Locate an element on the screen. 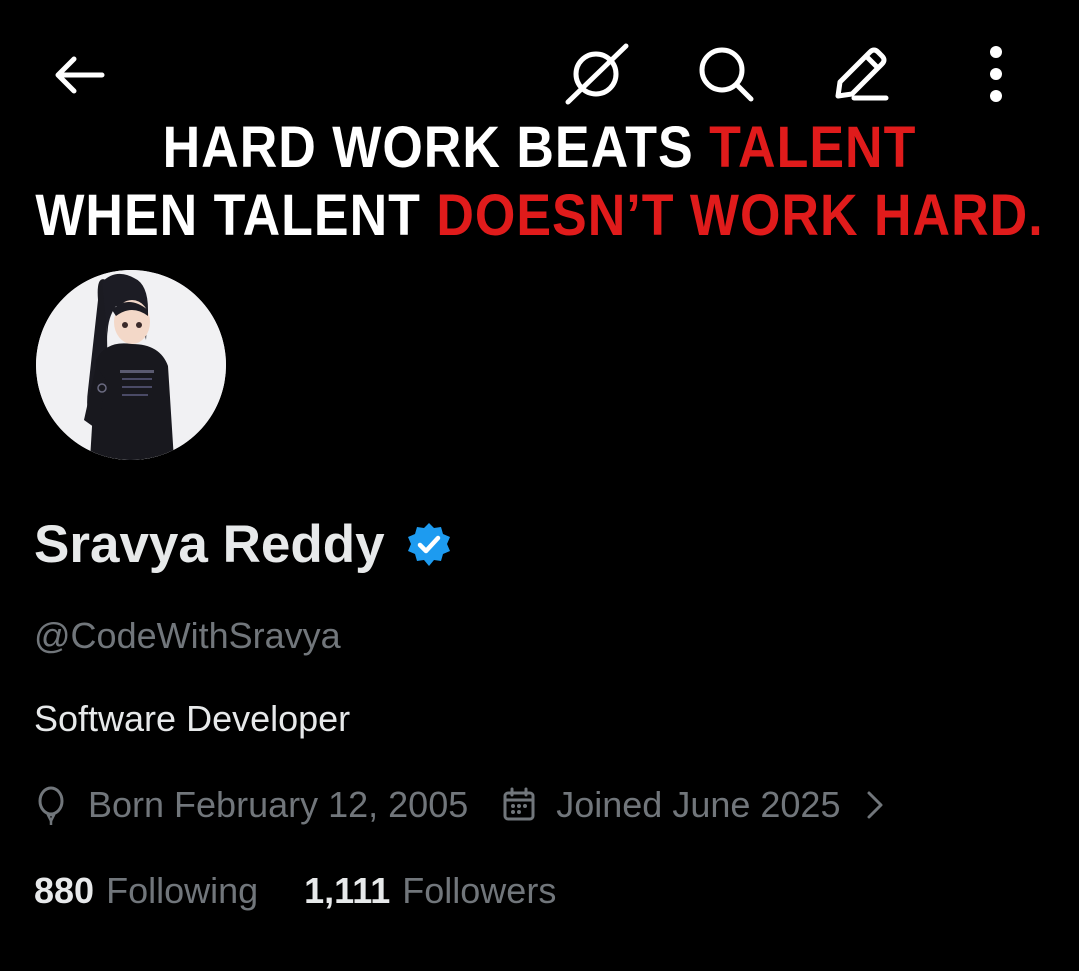 The height and width of the screenshot is (971, 1079). profile-name: Sravya Reddy is located at coordinates (209, 544).